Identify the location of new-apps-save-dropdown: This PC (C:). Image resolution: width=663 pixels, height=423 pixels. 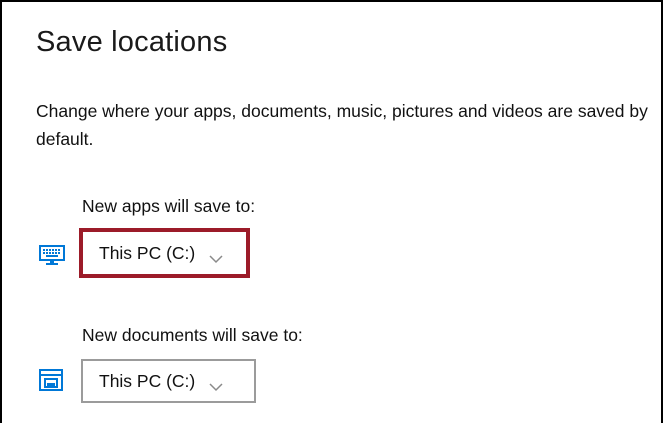
(164, 253).